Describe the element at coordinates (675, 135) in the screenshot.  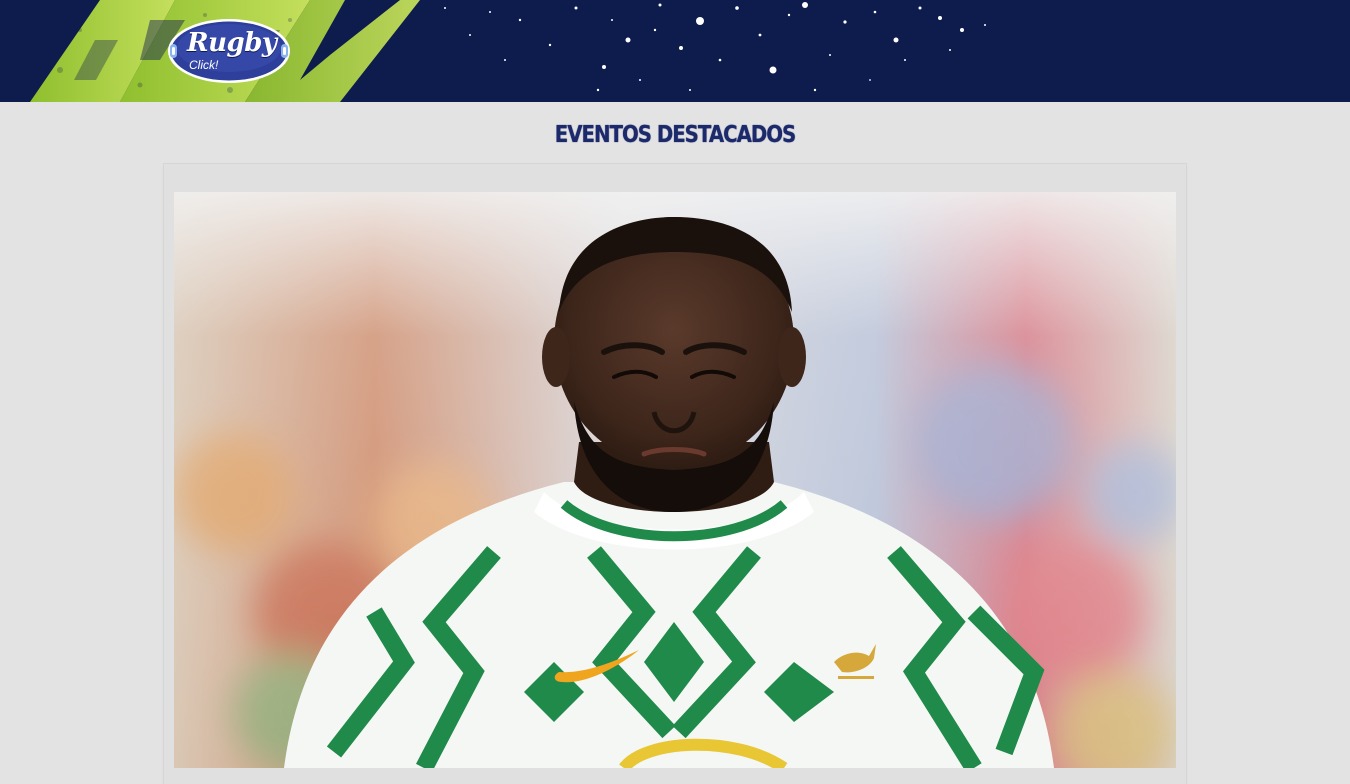
I see `section-title: EVENTOS DESTACADOS` at that location.